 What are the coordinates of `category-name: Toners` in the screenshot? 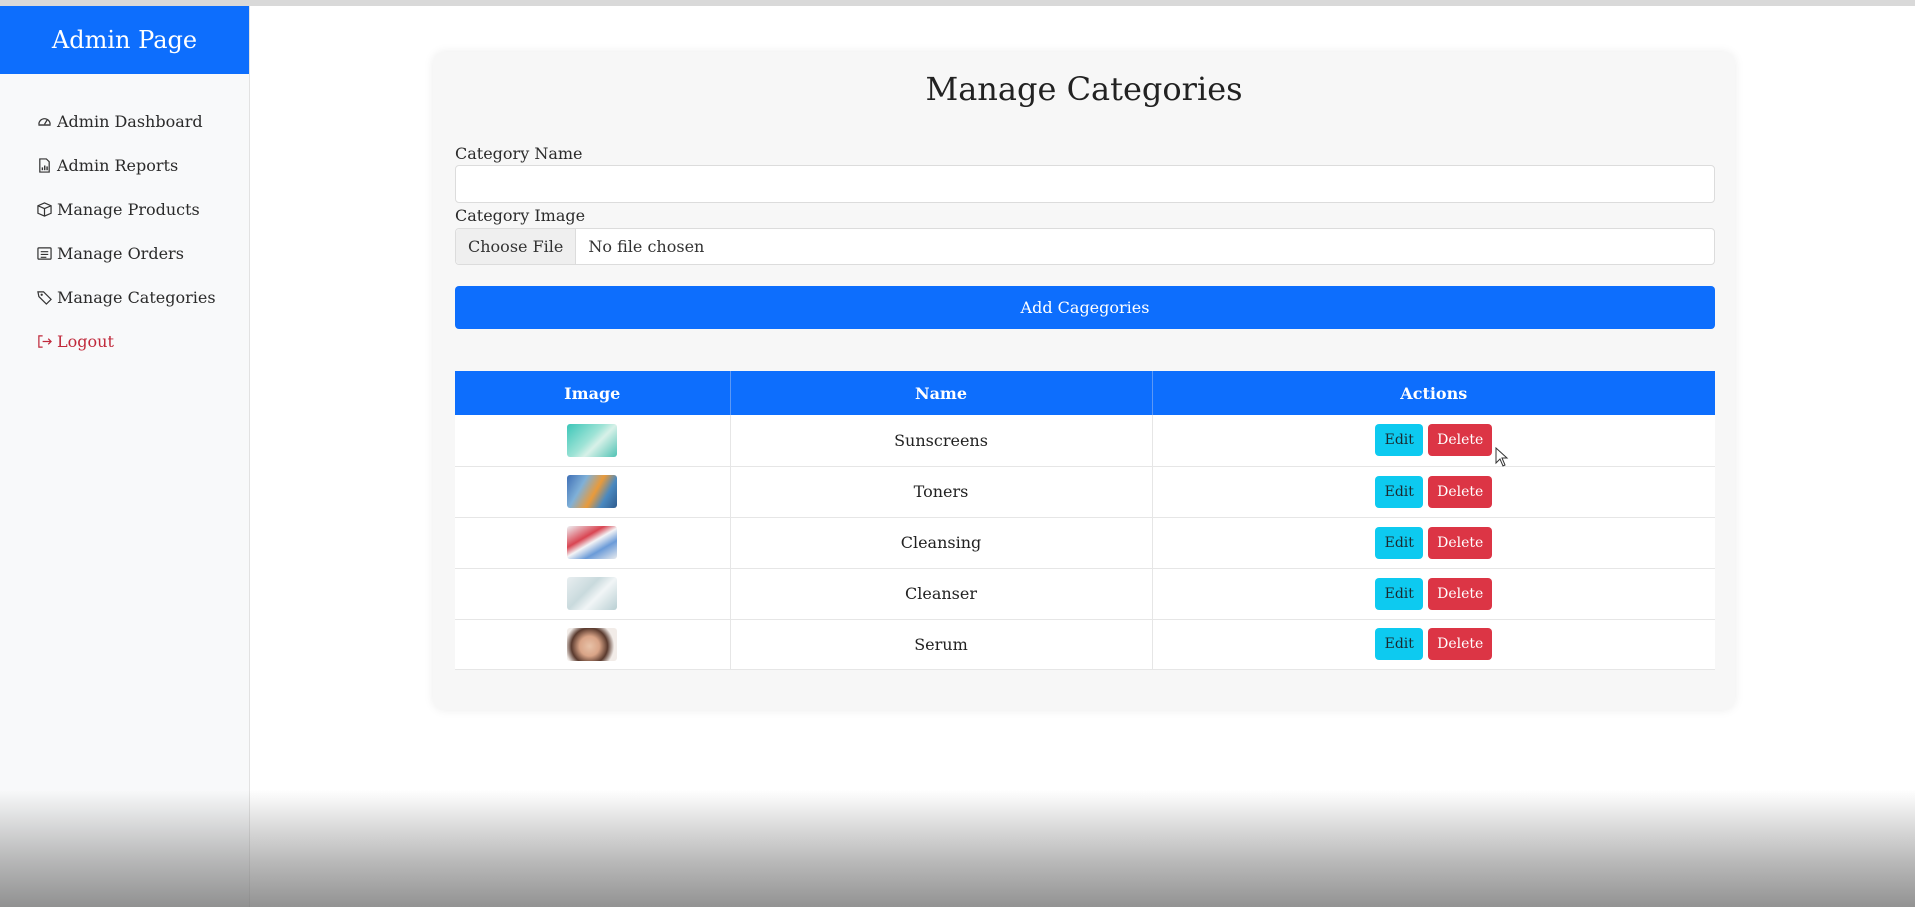 It's located at (941, 492).